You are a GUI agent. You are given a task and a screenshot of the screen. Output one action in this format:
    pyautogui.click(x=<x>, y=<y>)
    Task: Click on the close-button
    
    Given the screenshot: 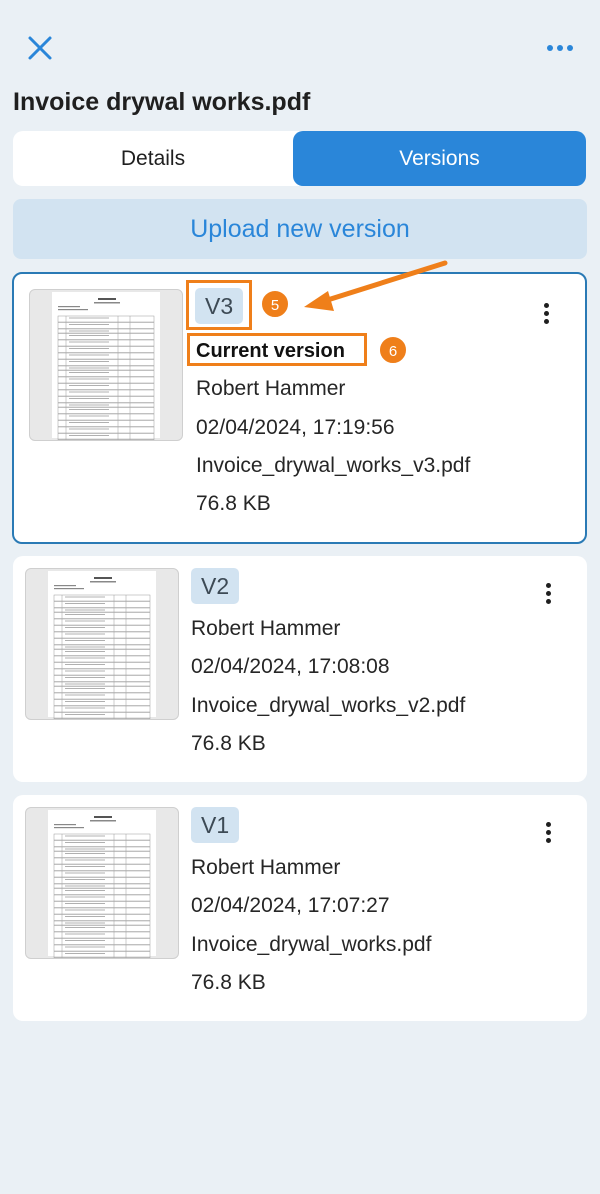 What is the action you would take?
    pyautogui.click(x=40, y=48)
    